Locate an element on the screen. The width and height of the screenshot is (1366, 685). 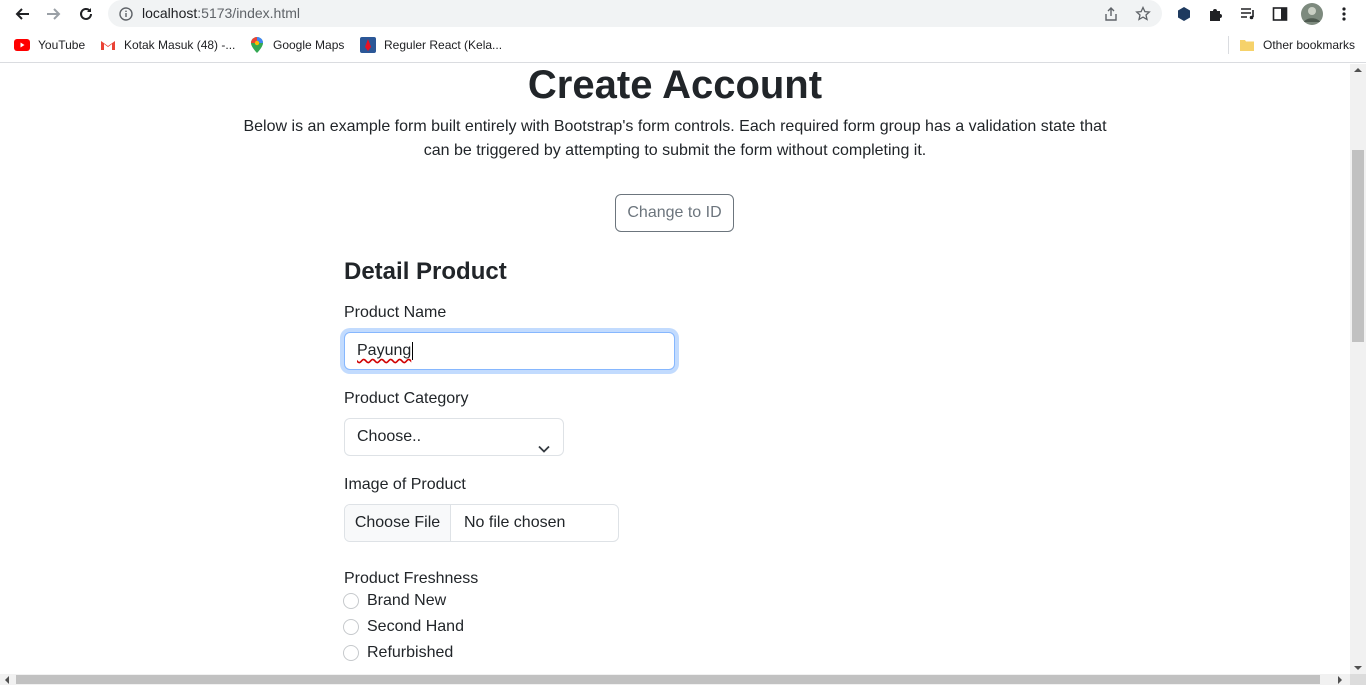
product-category-value: Choose.. is located at coordinates (389, 436).